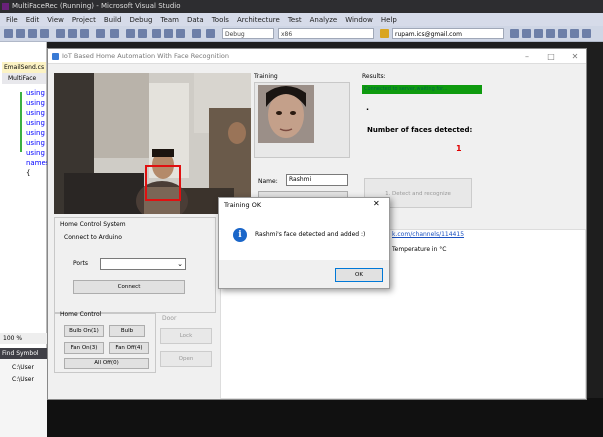 The image size is (603, 437). Describe the element at coordinates (196, 33) in the screenshot. I see `step-icon` at that location.